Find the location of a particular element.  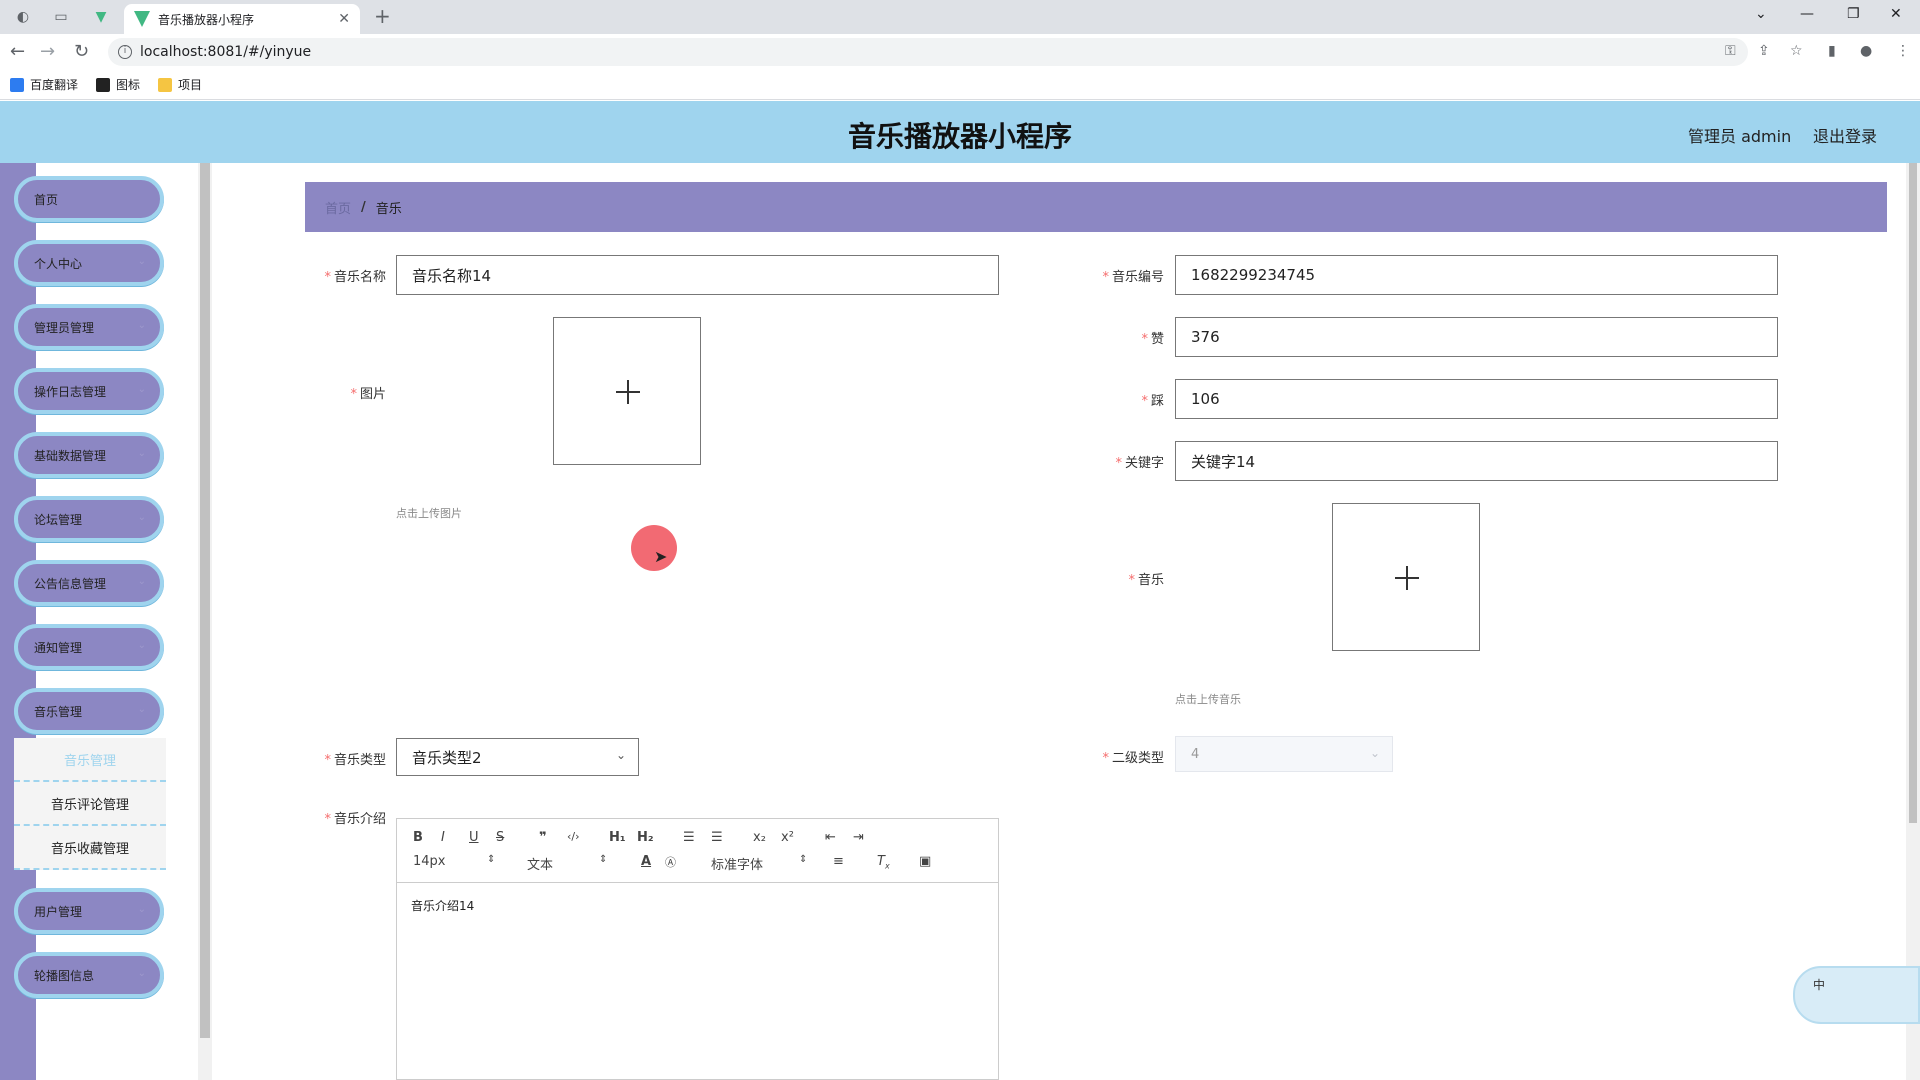

likes-input: 376 is located at coordinates (1476, 337).